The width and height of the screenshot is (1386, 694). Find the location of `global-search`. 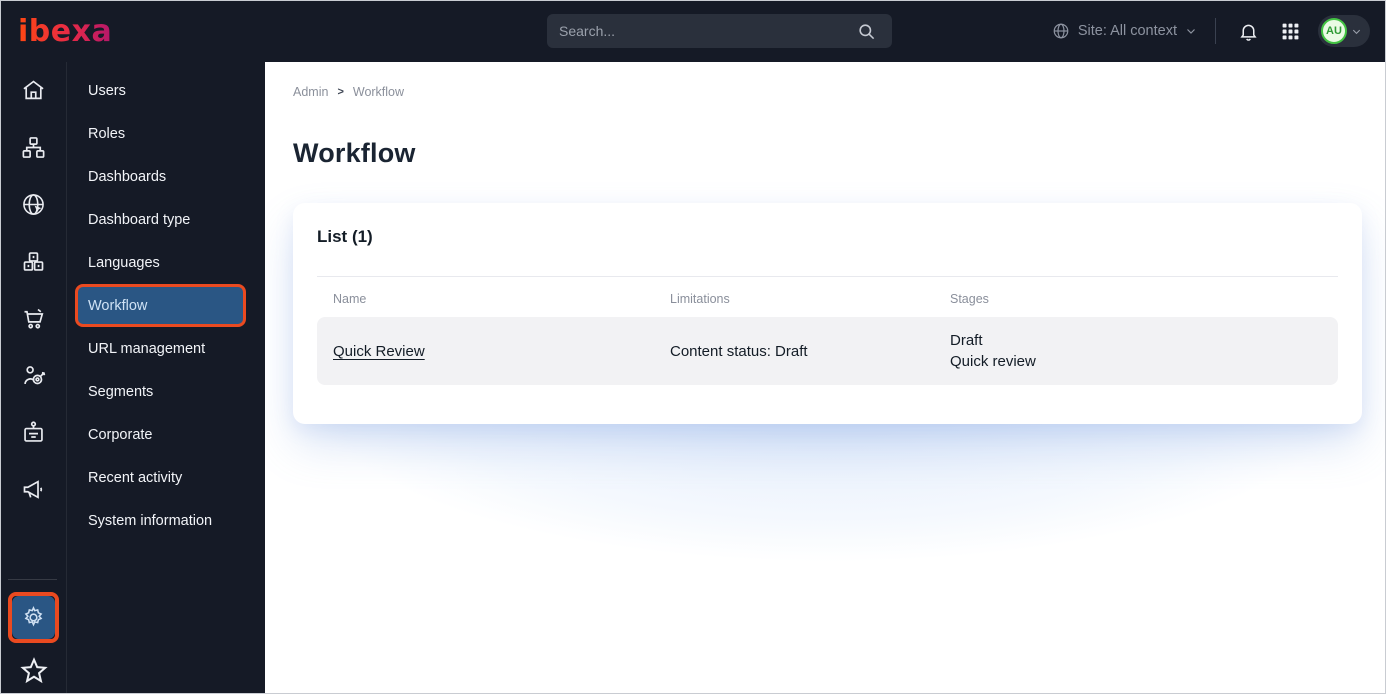

global-search is located at coordinates (719, 31).